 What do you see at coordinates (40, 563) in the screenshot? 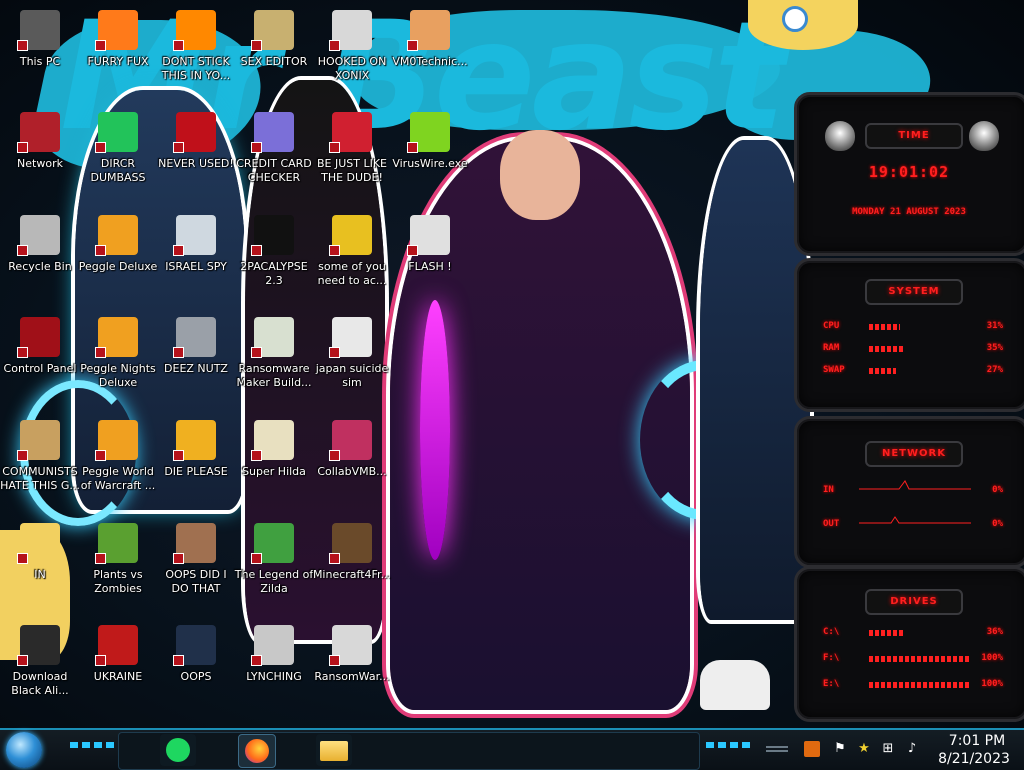
I see `desktop-icon: IN` at bounding box center [40, 563].